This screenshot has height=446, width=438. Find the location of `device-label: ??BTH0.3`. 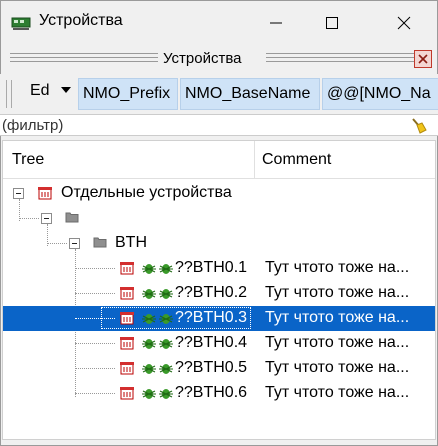

device-label: ??BTH0.3 is located at coordinates (211, 317).